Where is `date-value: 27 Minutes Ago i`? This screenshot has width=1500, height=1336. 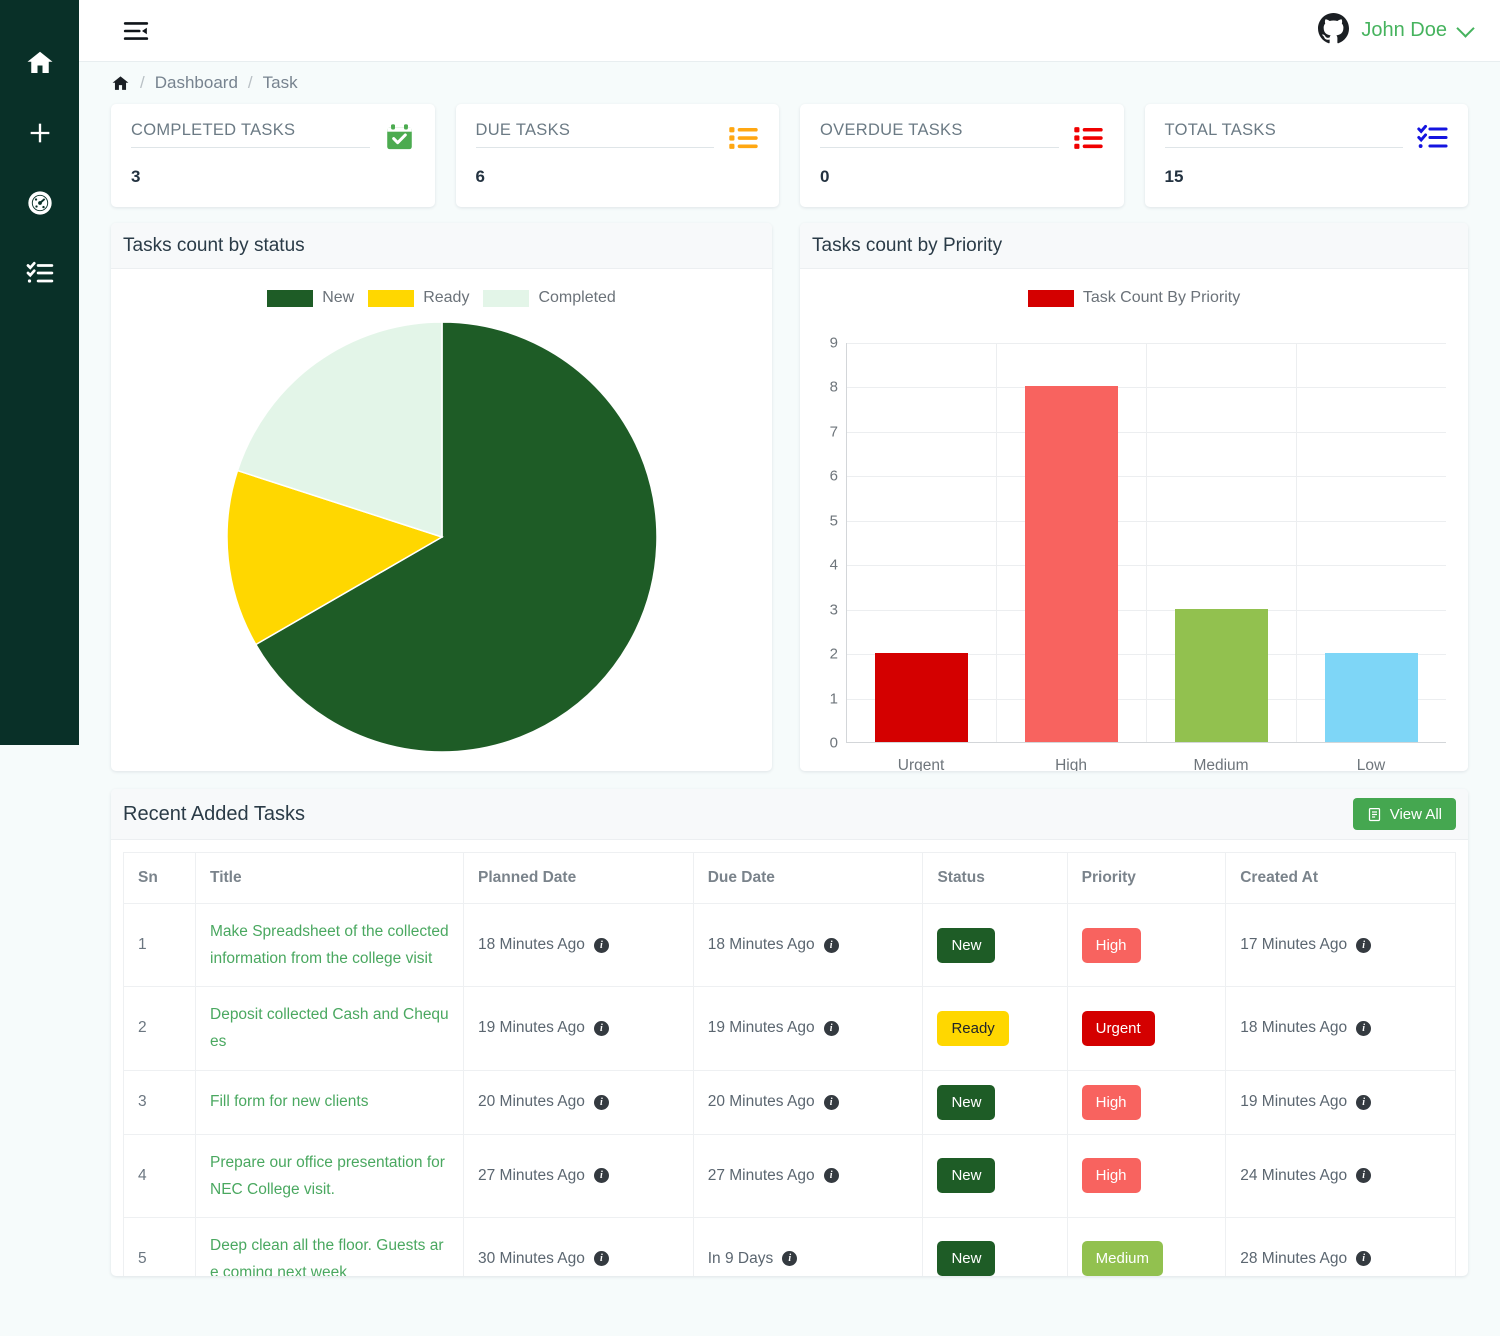 date-value: 27 Minutes Ago i is located at coordinates (578, 1176).